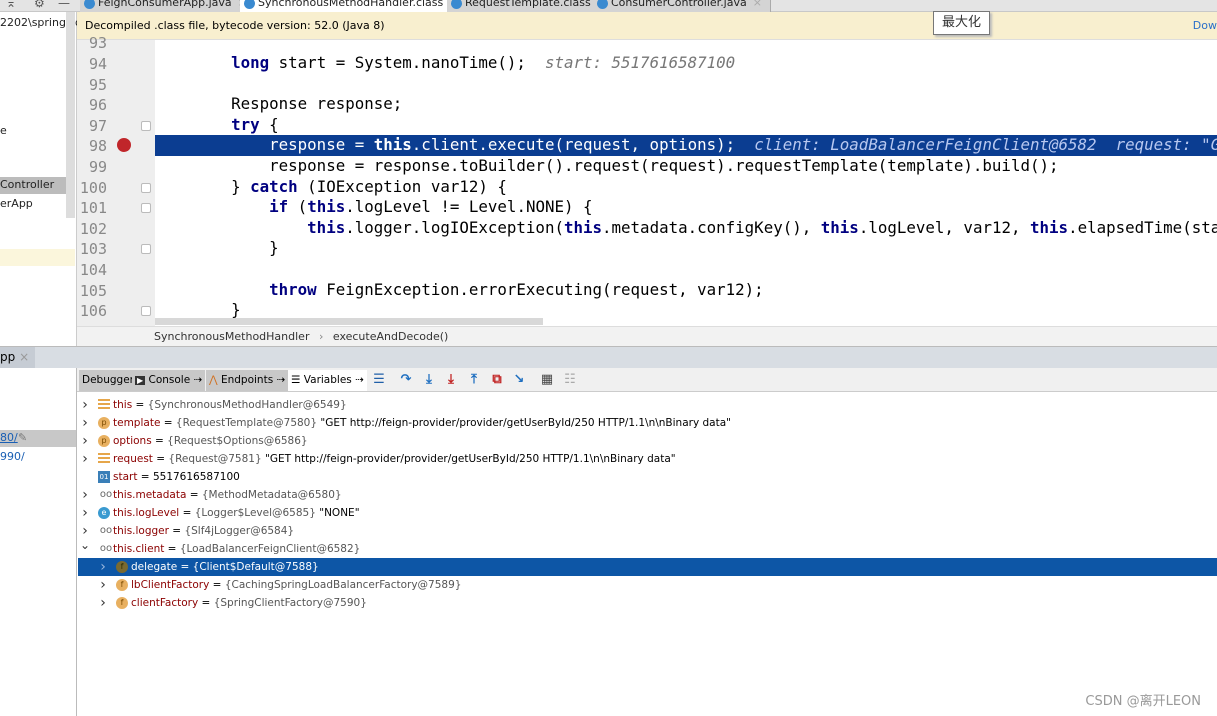 The image size is (1217, 716). I want to click on trace-icon: ☷, so click(570, 380).